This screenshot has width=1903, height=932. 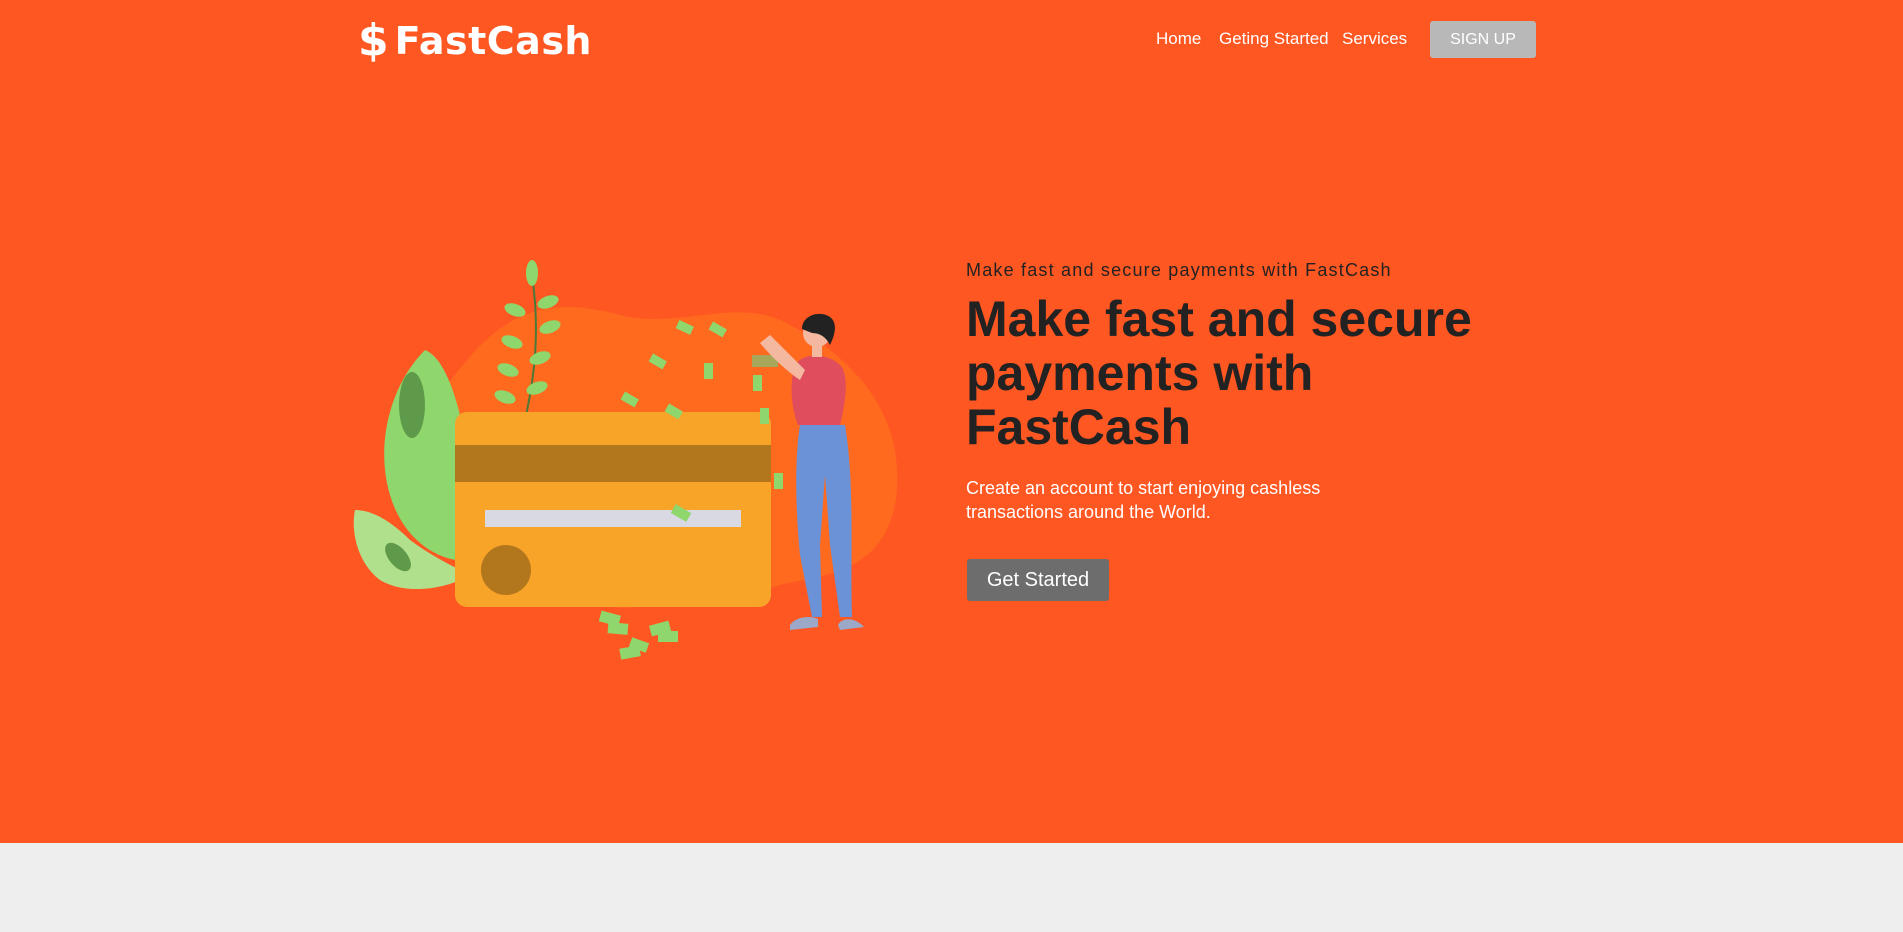 What do you see at coordinates (951, 887) in the screenshot?
I see `next-section` at bounding box center [951, 887].